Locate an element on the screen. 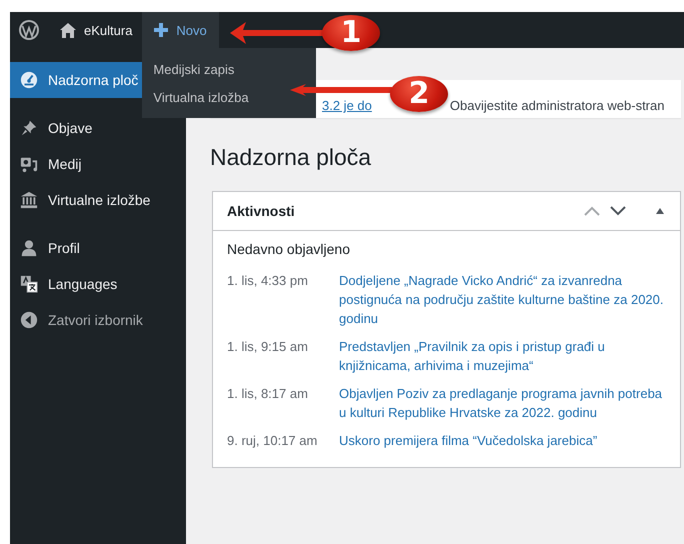 Image resolution: width=684 pixels, height=544 pixels. plus-icon is located at coordinates (161, 30).